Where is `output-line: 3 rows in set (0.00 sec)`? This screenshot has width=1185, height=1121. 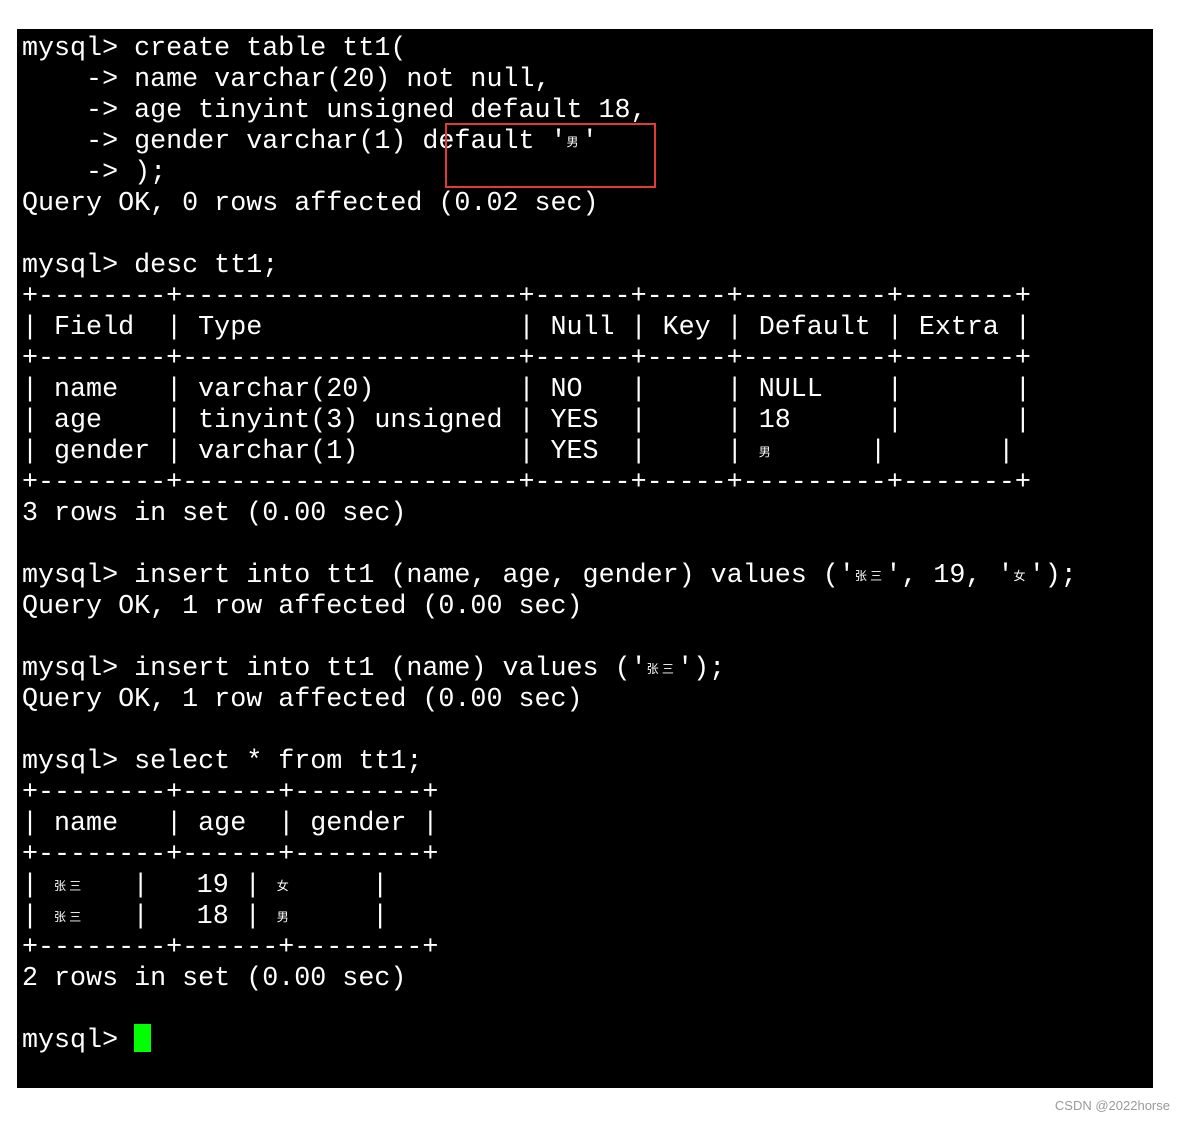 output-line: 3 rows in set (0.00 sec) is located at coordinates (214, 514).